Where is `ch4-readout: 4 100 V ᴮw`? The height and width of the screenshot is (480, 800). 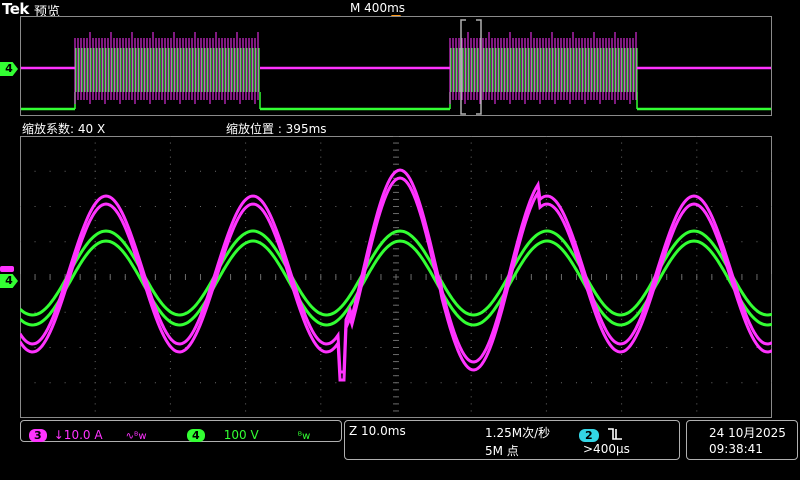
ch4-readout: 4 100 V ᴮw is located at coordinates (248, 433).